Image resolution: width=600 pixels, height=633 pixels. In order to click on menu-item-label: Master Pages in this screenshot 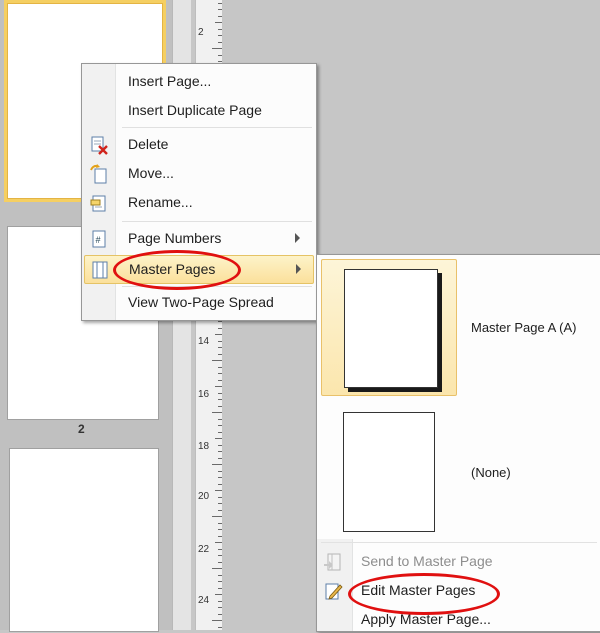, I will do `click(172, 269)`.